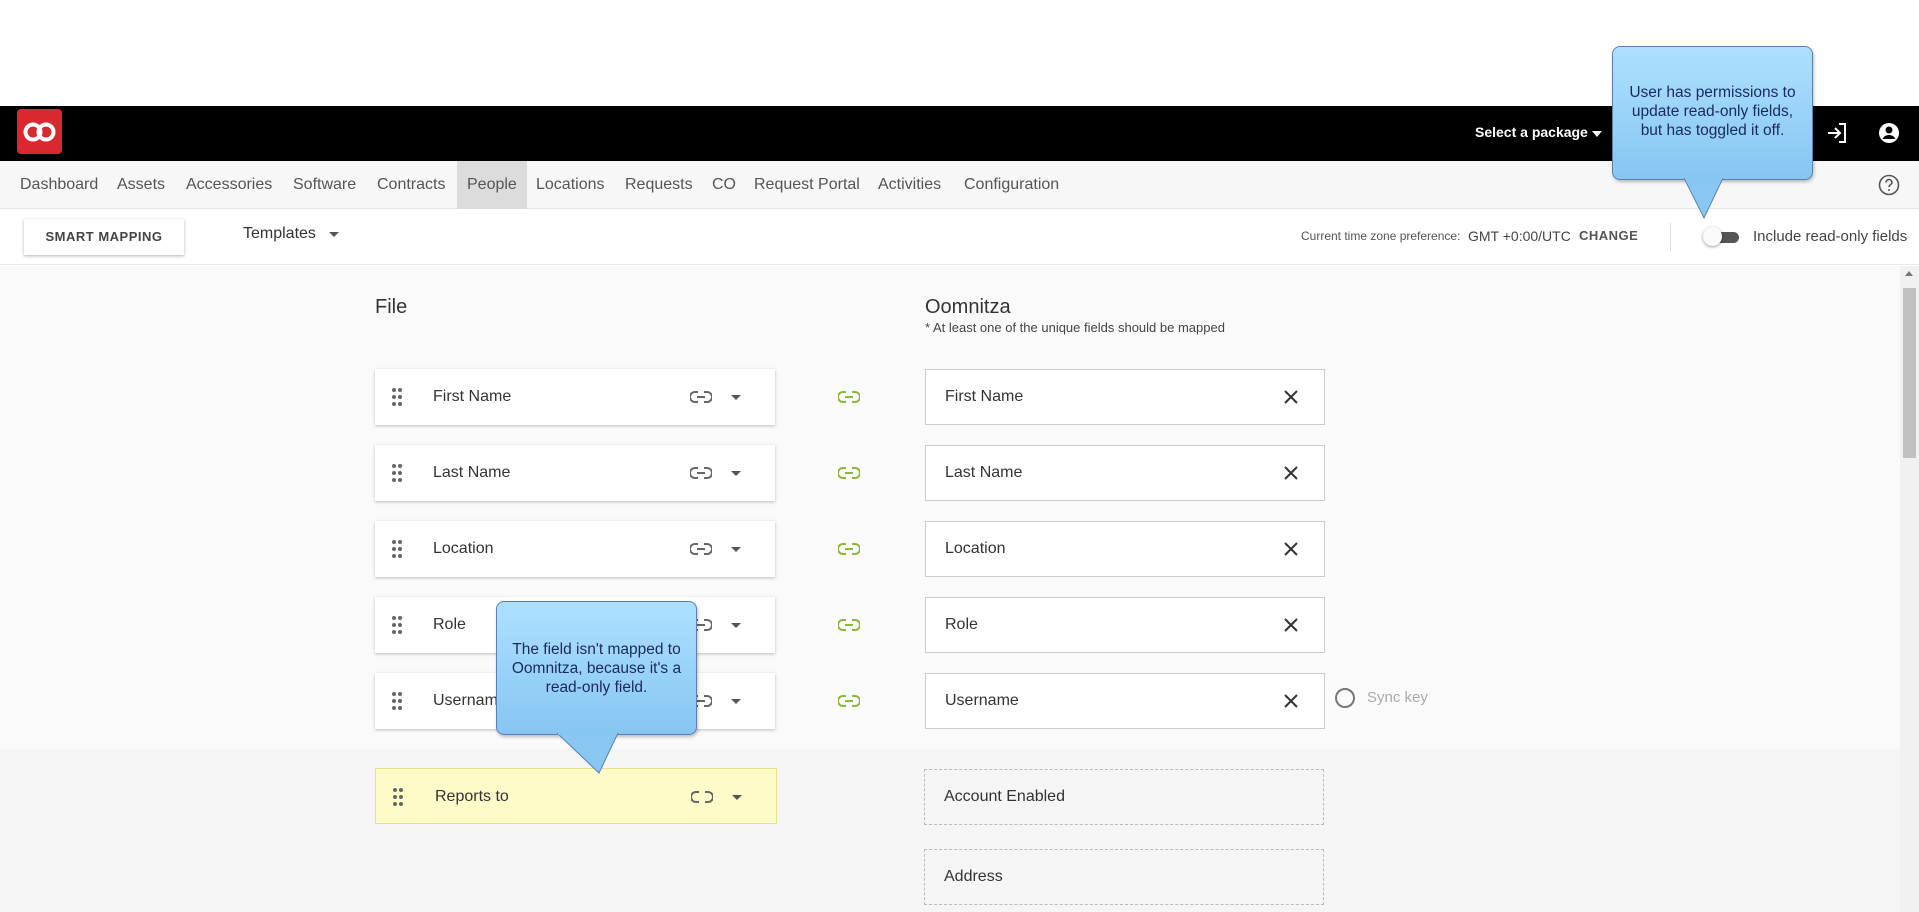  Describe the element at coordinates (324, 185) in the screenshot. I see `nav-software: Software` at that location.